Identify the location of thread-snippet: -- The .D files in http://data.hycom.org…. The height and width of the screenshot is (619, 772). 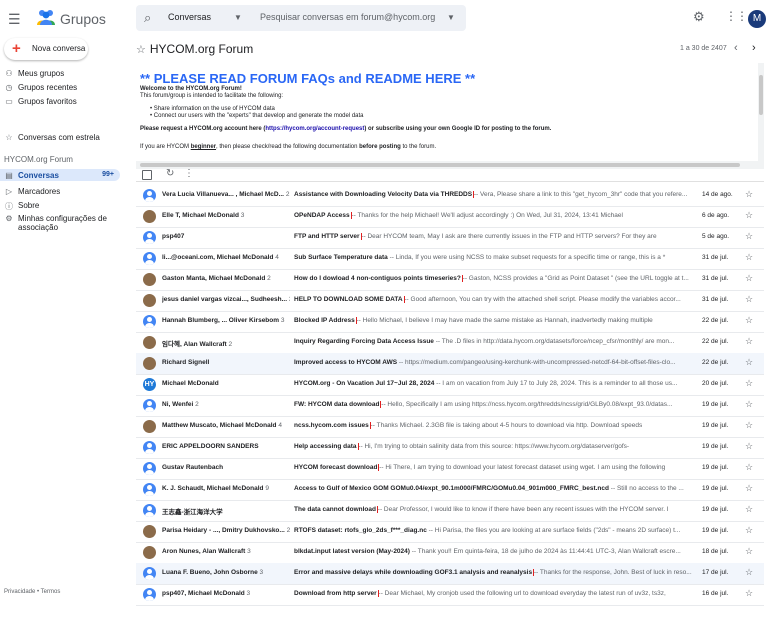
(554, 341).